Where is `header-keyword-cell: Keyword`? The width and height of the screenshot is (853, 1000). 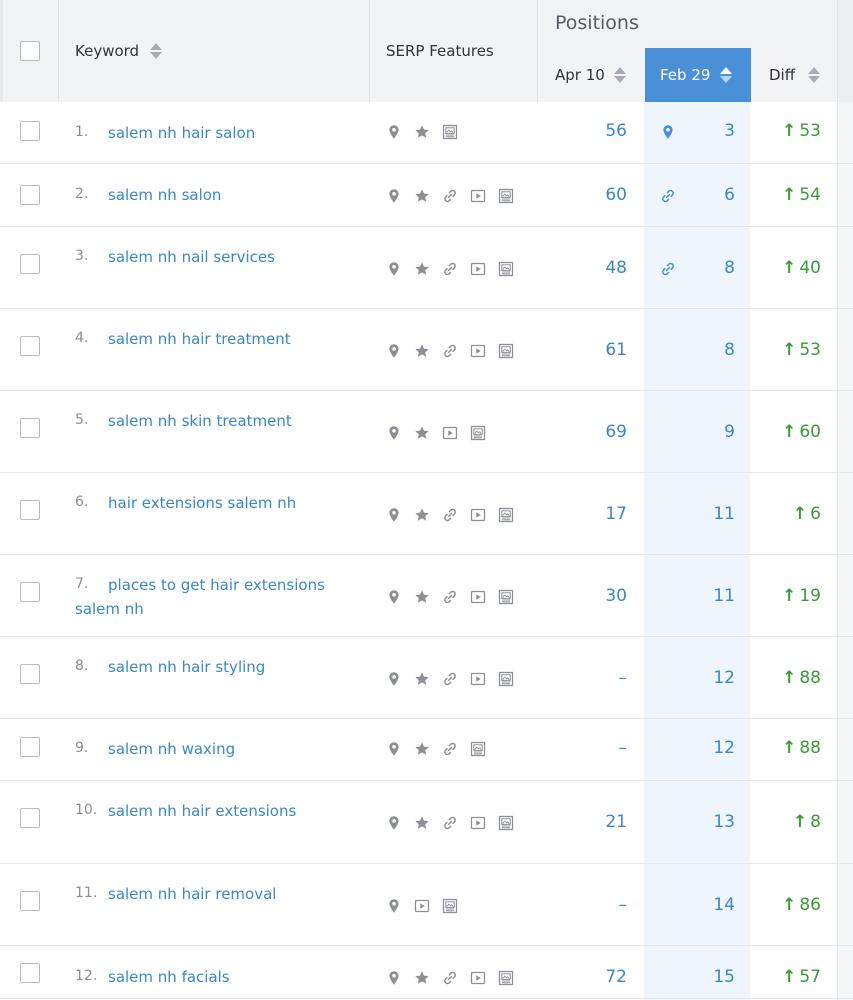
header-keyword-cell: Keyword is located at coordinates (213, 51).